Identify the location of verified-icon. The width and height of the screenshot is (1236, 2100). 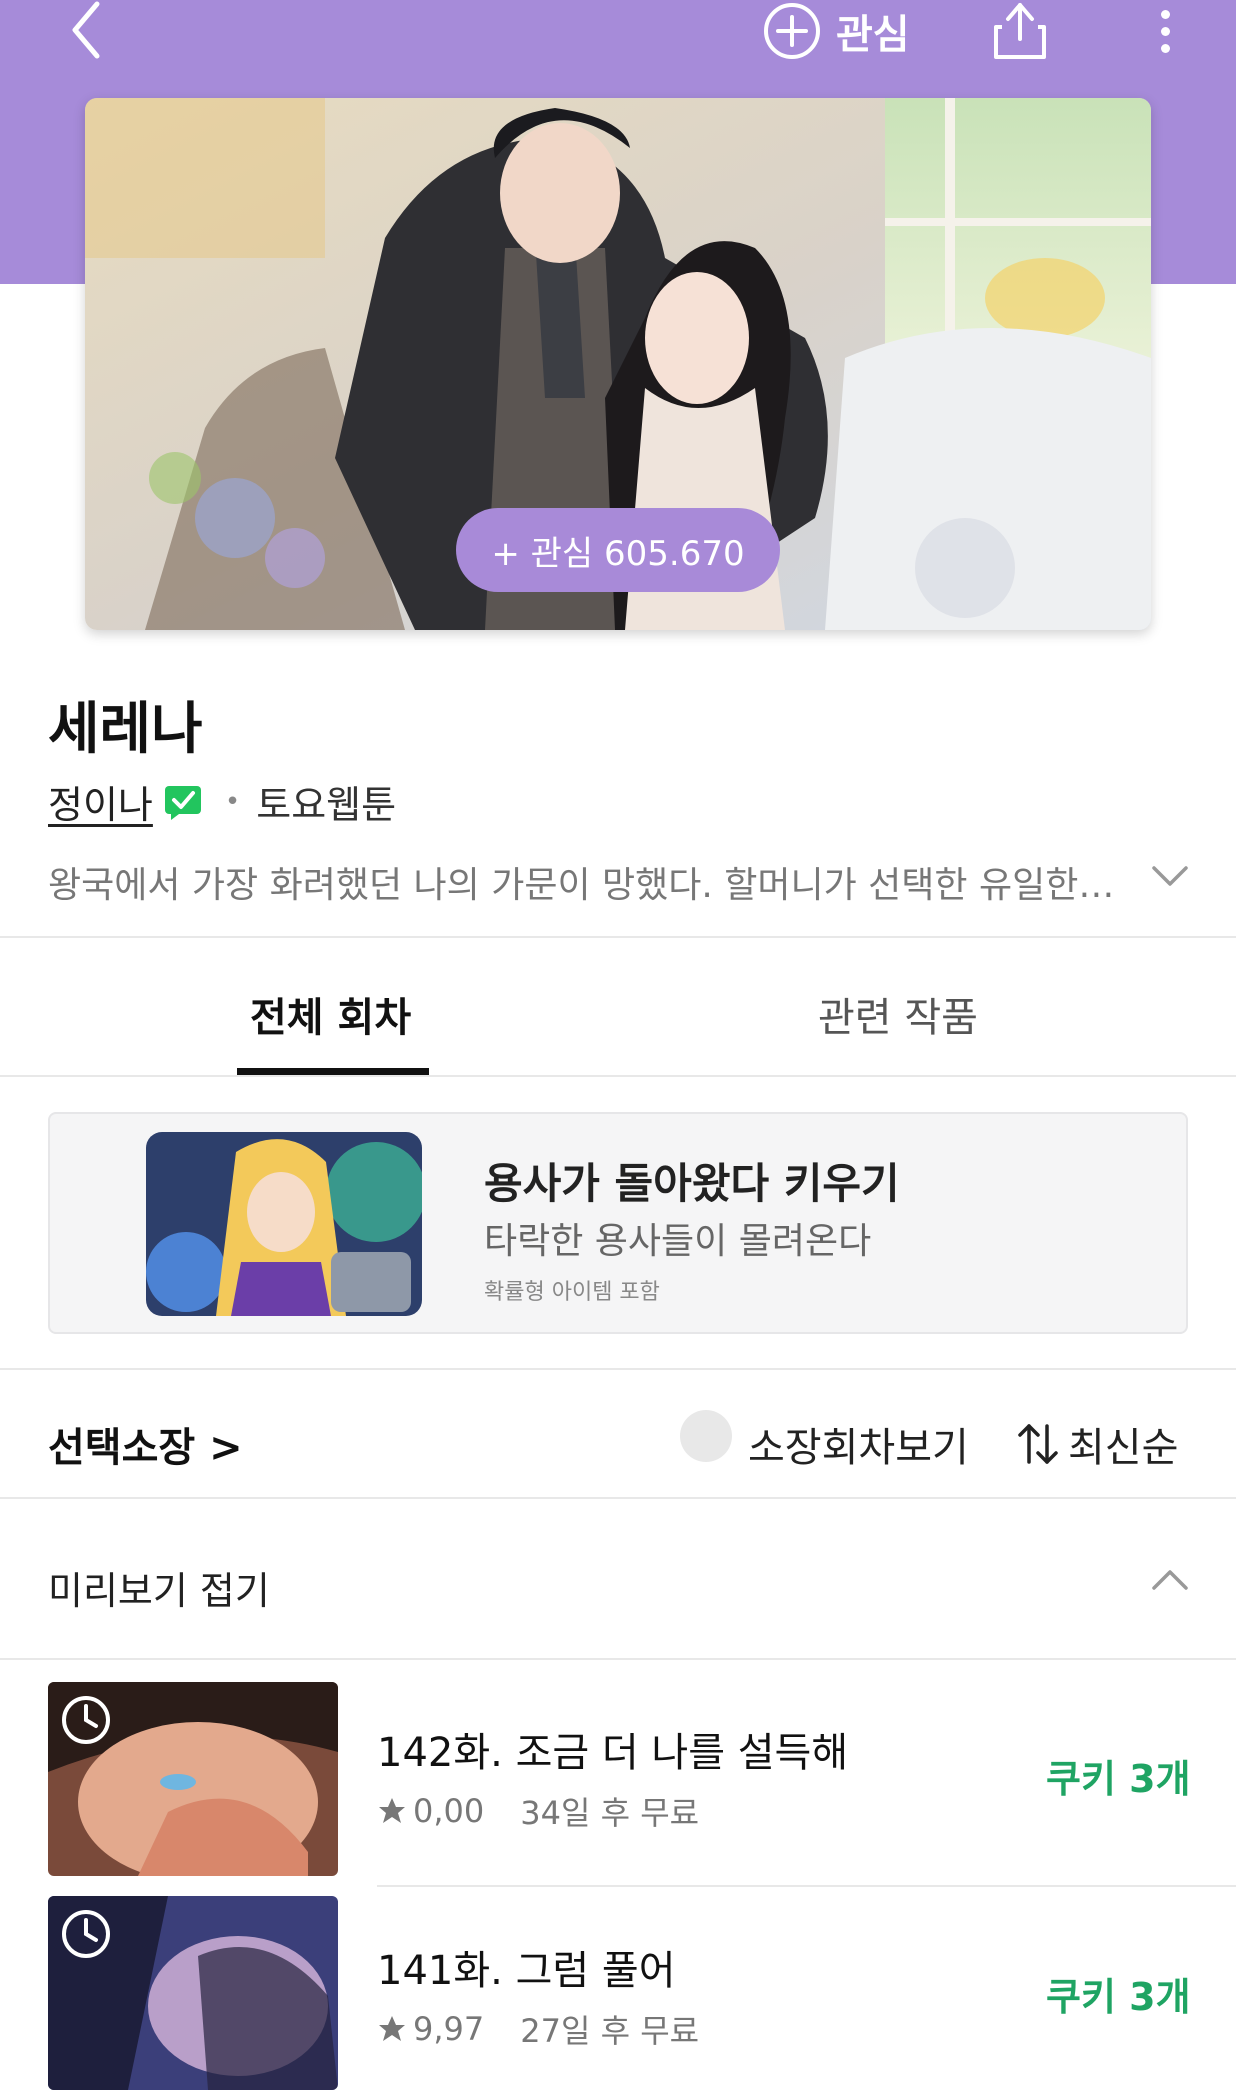
(183, 802).